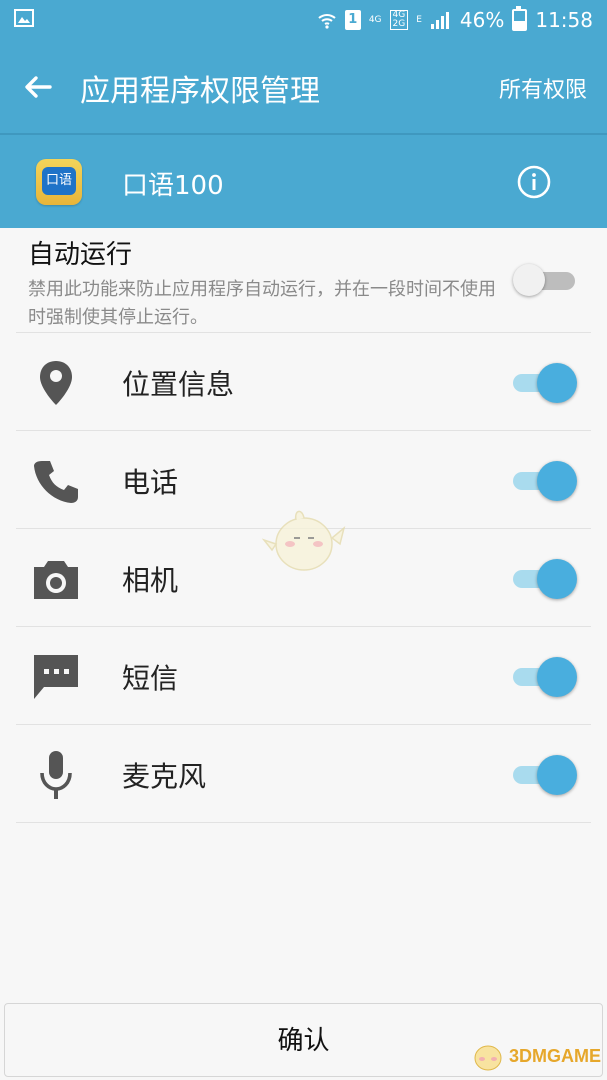 Image resolution: width=607 pixels, height=1080 pixels. What do you see at coordinates (150, 580) in the screenshot?
I see `permission-label: 相机` at bounding box center [150, 580].